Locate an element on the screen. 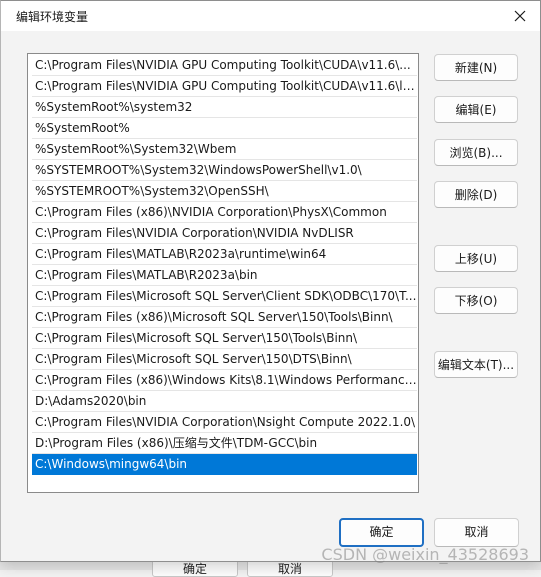 The height and width of the screenshot is (577, 541). ok-button: 确定 is located at coordinates (381, 532).